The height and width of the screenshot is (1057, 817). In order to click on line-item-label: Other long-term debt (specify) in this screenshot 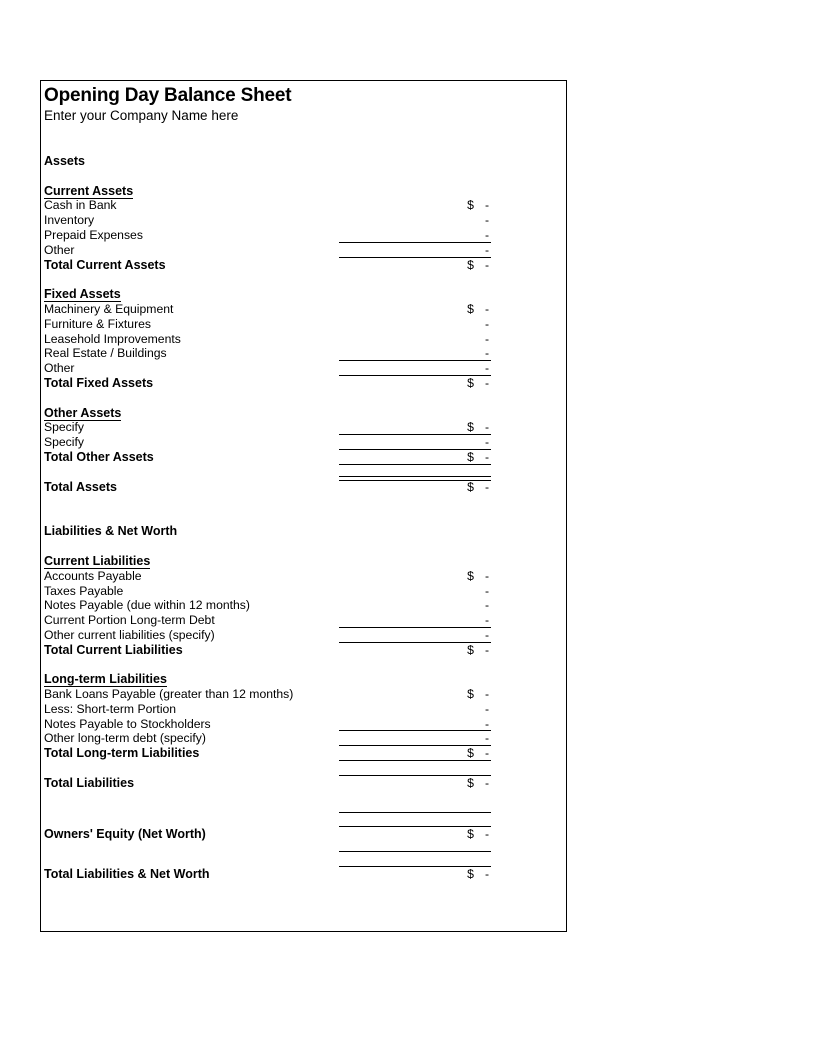, I will do `click(125, 738)`.